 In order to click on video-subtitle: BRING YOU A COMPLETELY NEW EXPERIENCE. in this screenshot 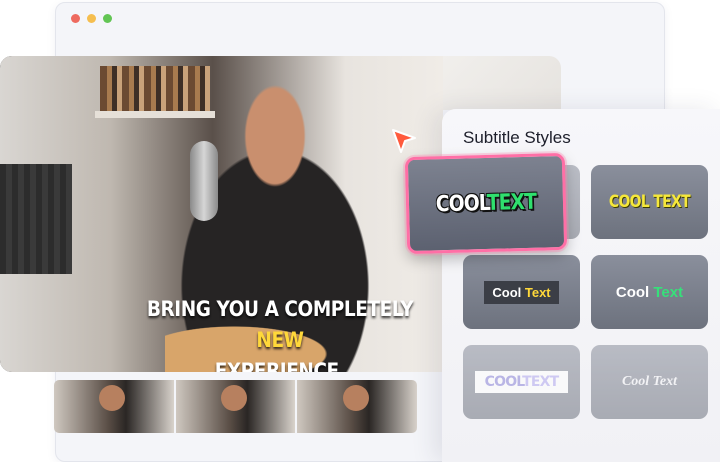, I will do `click(280, 333)`.